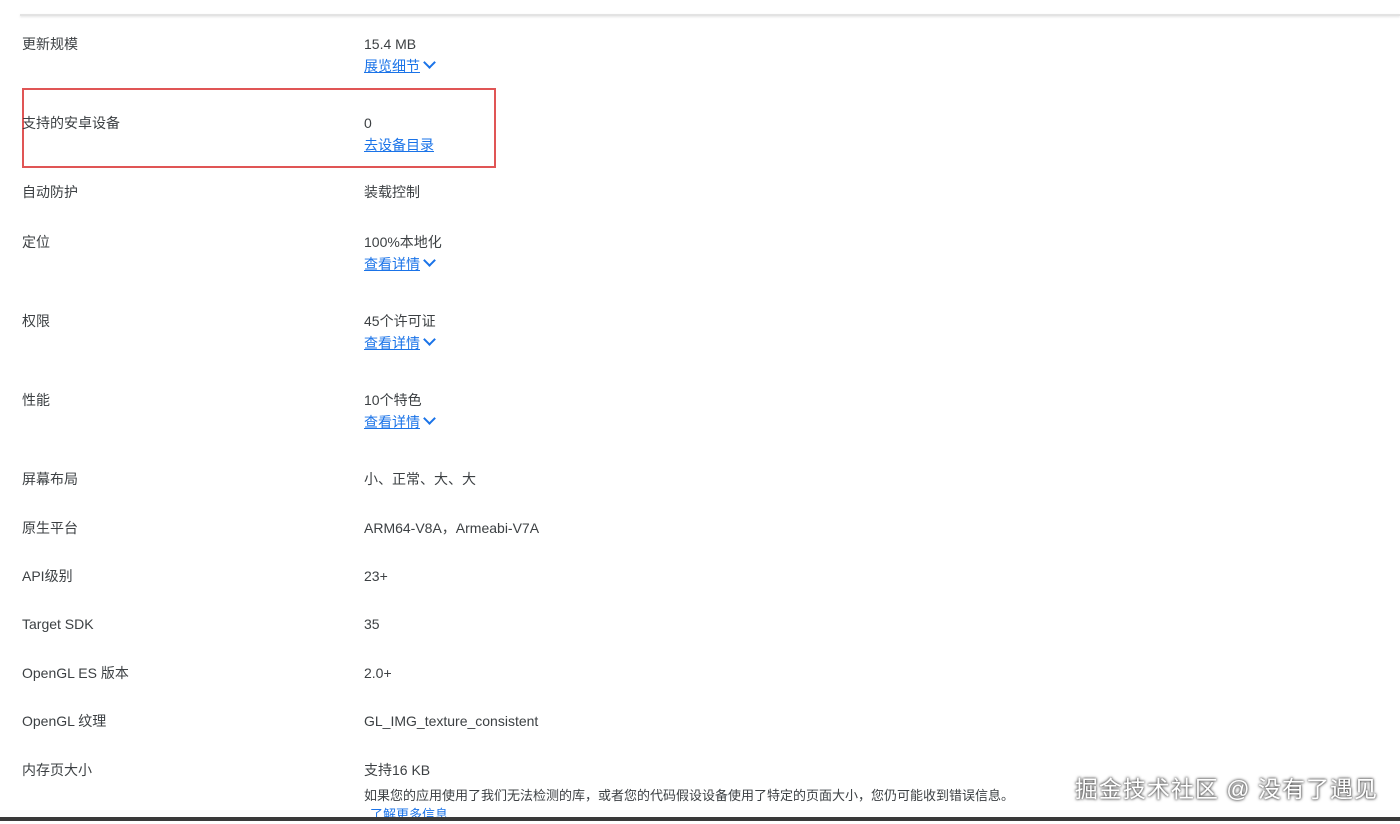 The image size is (1400, 824). I want to click on row-label: API级别, so click(47, 576).